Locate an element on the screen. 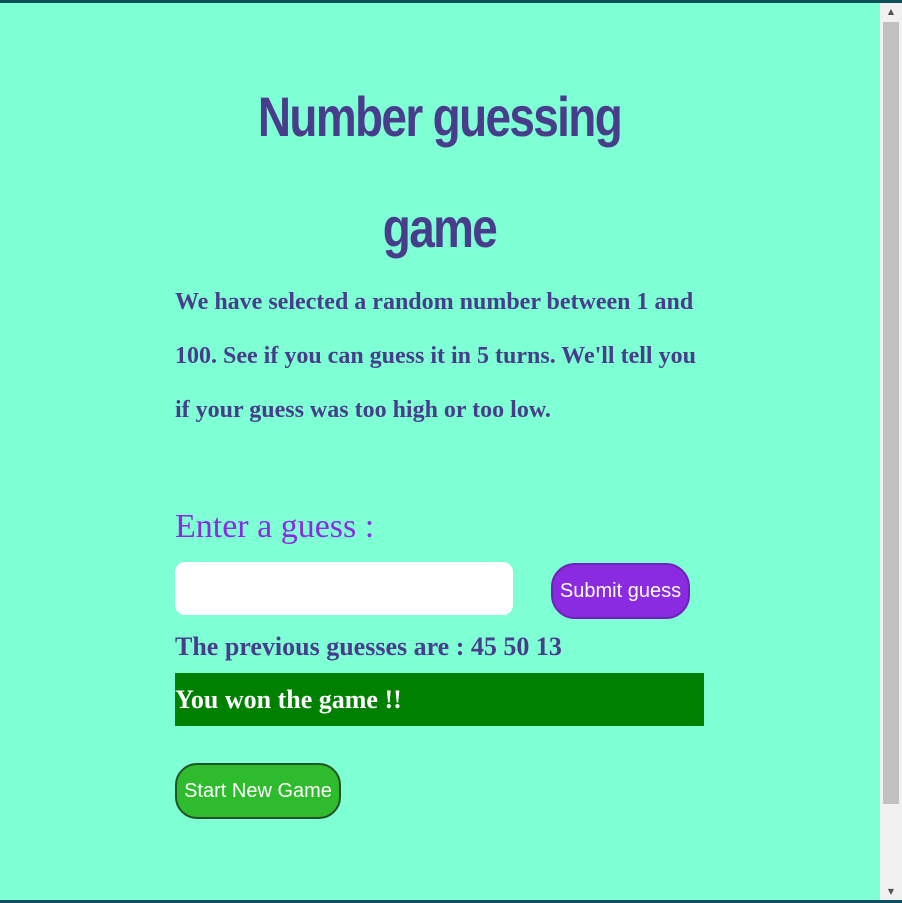  start-new-game-button: Start New Game is located at coordinates (258, 791).